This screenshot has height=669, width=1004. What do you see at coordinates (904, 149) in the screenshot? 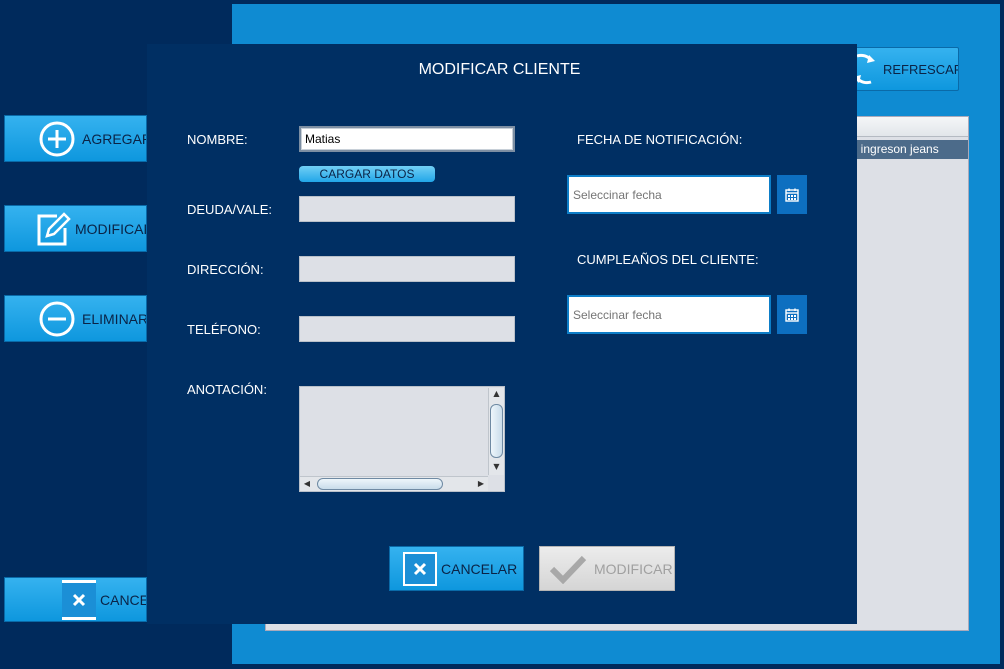
I see `table-row: ue ingreson jeans` at bounding box center [904, 149].